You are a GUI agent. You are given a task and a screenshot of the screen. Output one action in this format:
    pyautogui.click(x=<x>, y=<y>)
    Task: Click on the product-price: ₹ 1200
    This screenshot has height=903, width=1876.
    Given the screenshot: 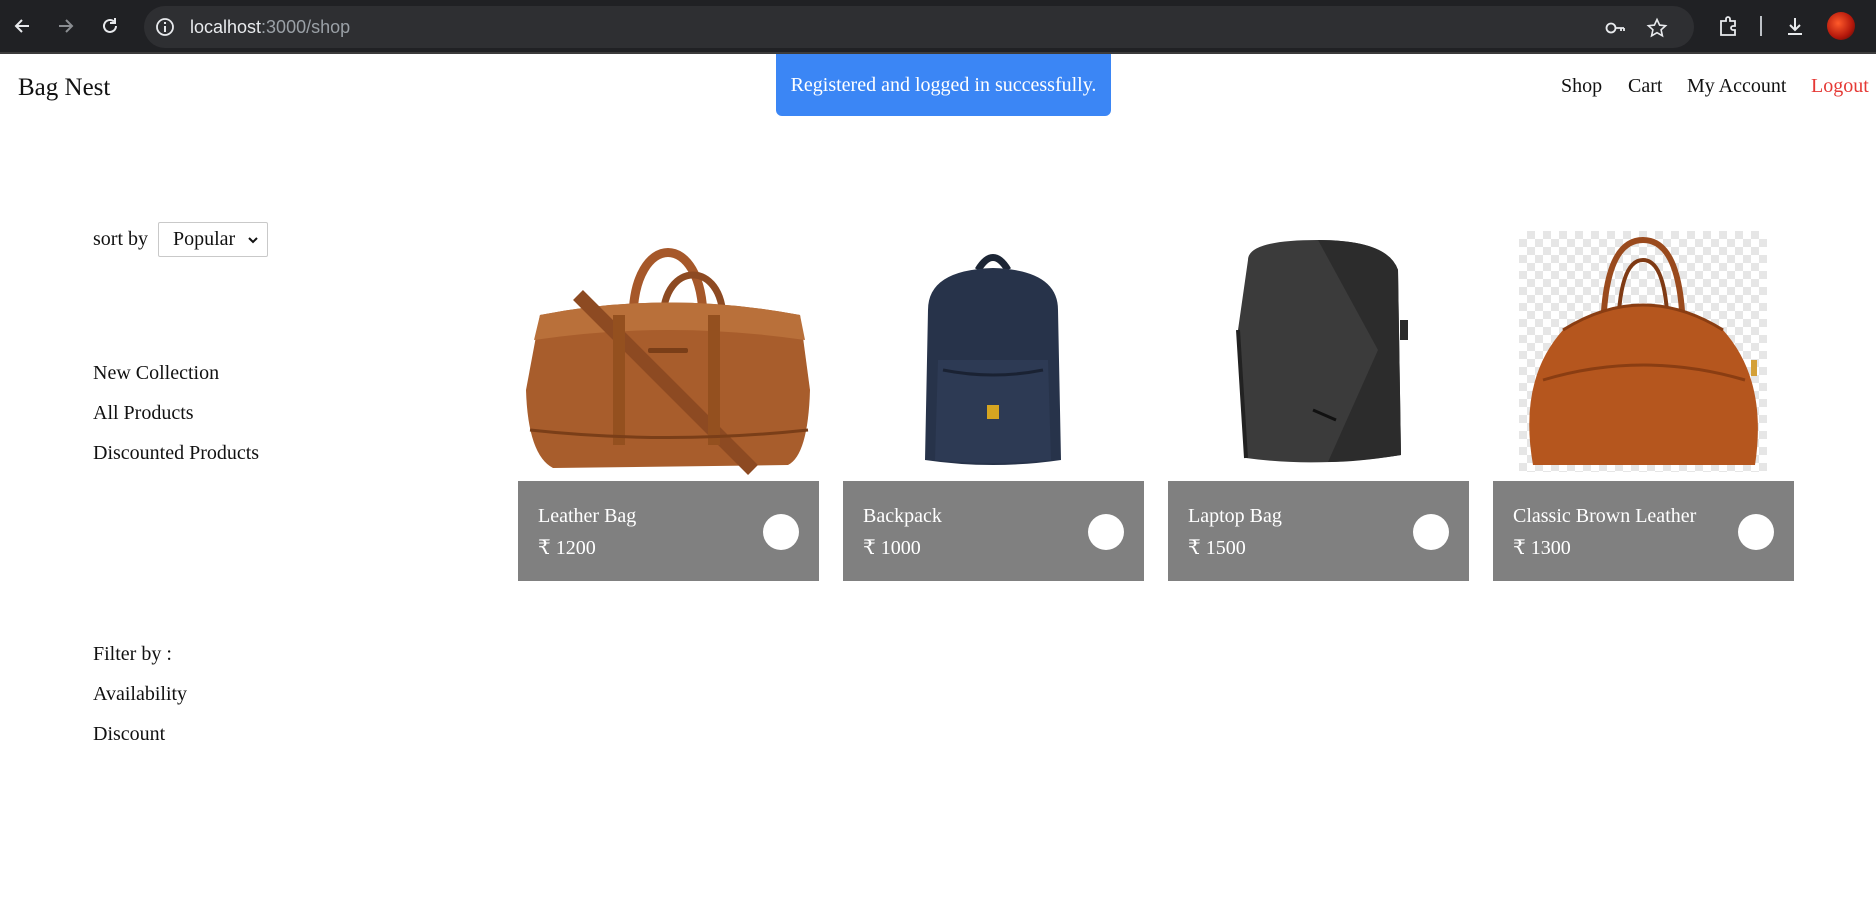 What is the action you would take?
    pyautogui.click(x=567, y=548)
    